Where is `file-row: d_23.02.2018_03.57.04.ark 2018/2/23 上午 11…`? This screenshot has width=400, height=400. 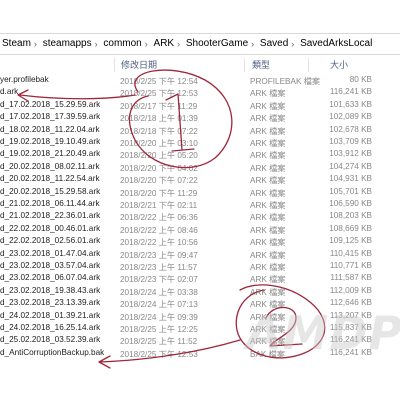 file-row: d_23.02.2018_03.57.04.ark 2018/2/23 上午 11… is located at coordinates (200, 267).